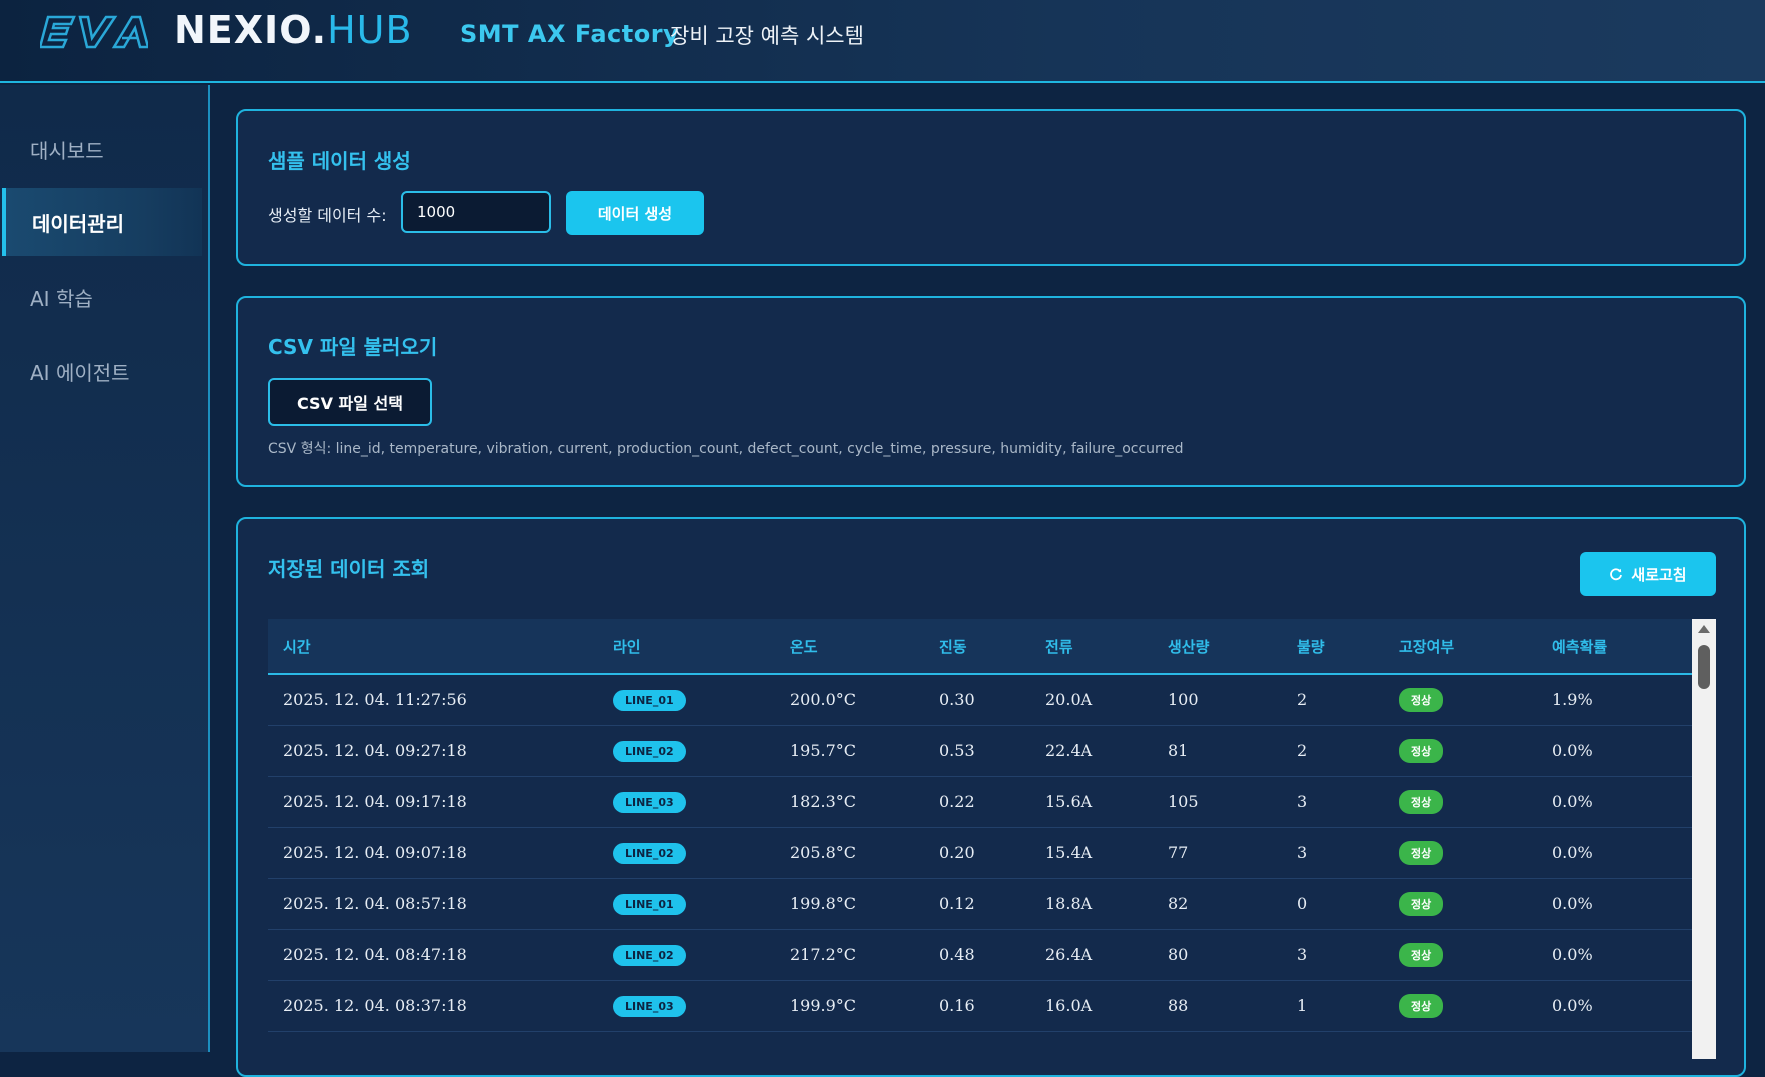 The width and height of the screenshot is (1765, 1077). Describe the element at coordinates (1091, 955) in the screenshot. I see `cell-current: 26.4A` at that location.